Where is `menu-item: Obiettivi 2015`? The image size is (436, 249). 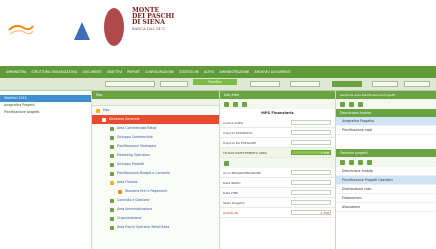
menu-item: Obiettivi 2015 is located at coordinates (45, 98).